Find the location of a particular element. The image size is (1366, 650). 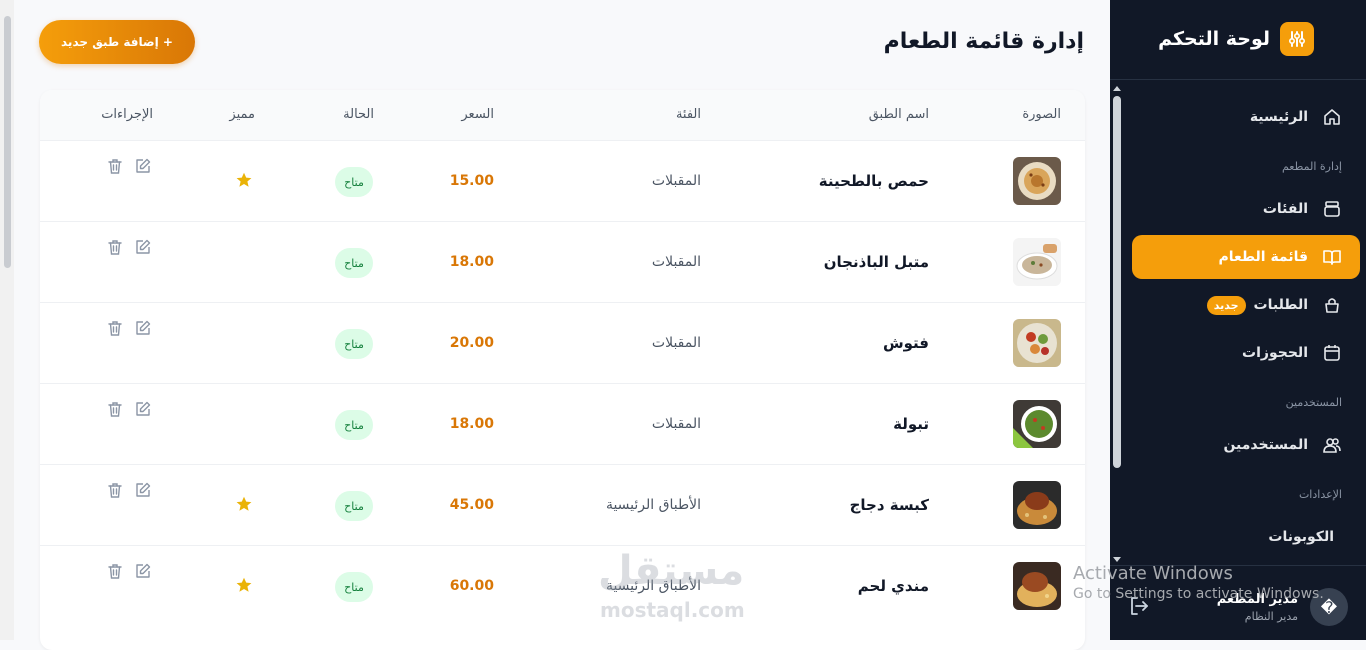

dish-category: الأطباق الرئيسية is located at coordinates (653, 505).